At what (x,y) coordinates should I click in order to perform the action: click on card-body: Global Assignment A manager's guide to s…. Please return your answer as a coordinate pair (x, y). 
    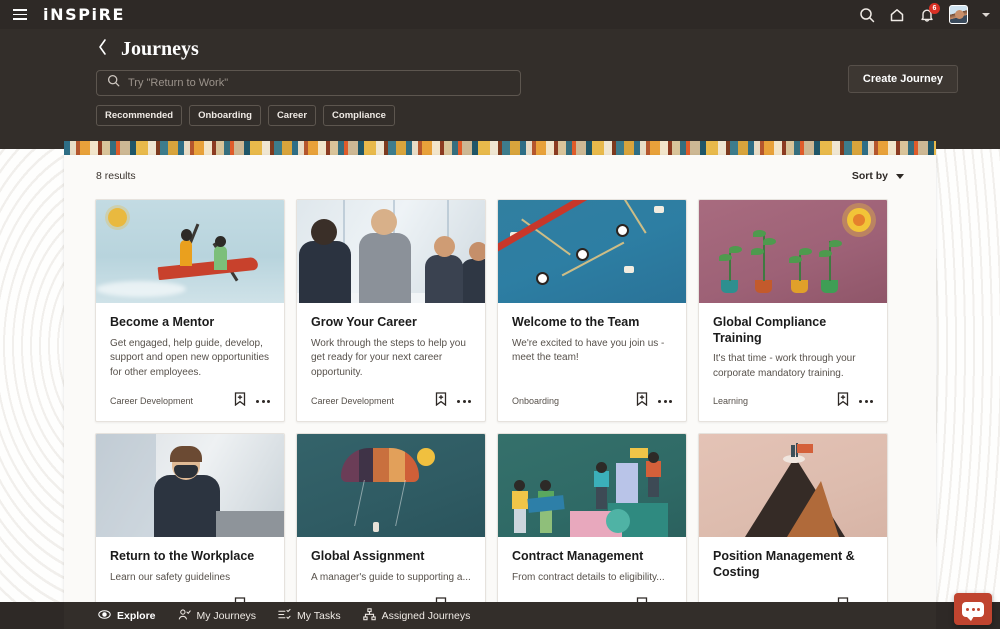
    Looking at the image, I should click on (391, 561).